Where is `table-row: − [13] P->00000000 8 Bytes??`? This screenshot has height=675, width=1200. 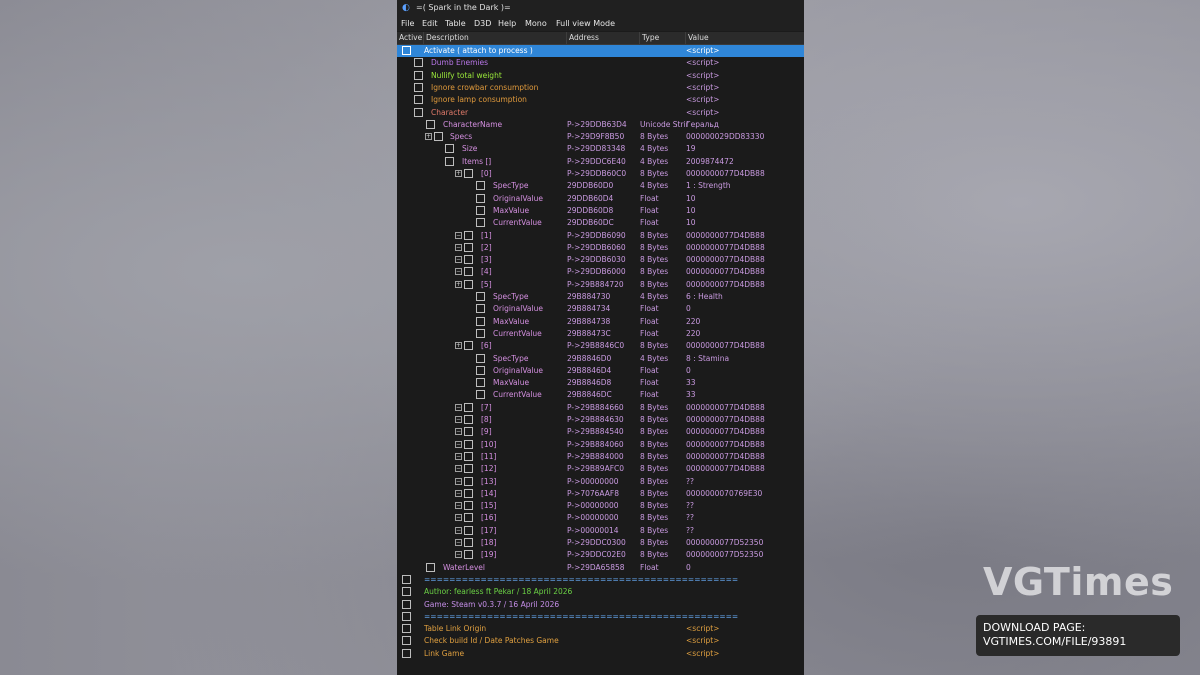 table-row: − [13] P->00000000 8 Bytes?? is located at coordinates (600, 482).